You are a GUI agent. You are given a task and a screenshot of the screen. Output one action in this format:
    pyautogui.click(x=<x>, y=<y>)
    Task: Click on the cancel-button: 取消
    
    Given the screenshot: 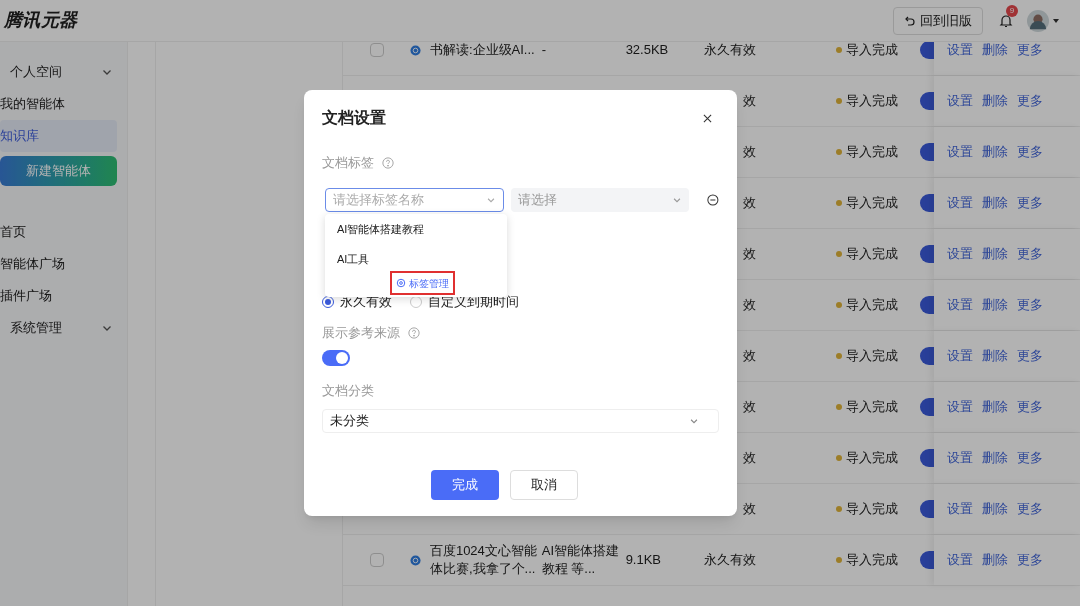 What is the action you would take?
    pyautogui.click(x=544, y=485)
    